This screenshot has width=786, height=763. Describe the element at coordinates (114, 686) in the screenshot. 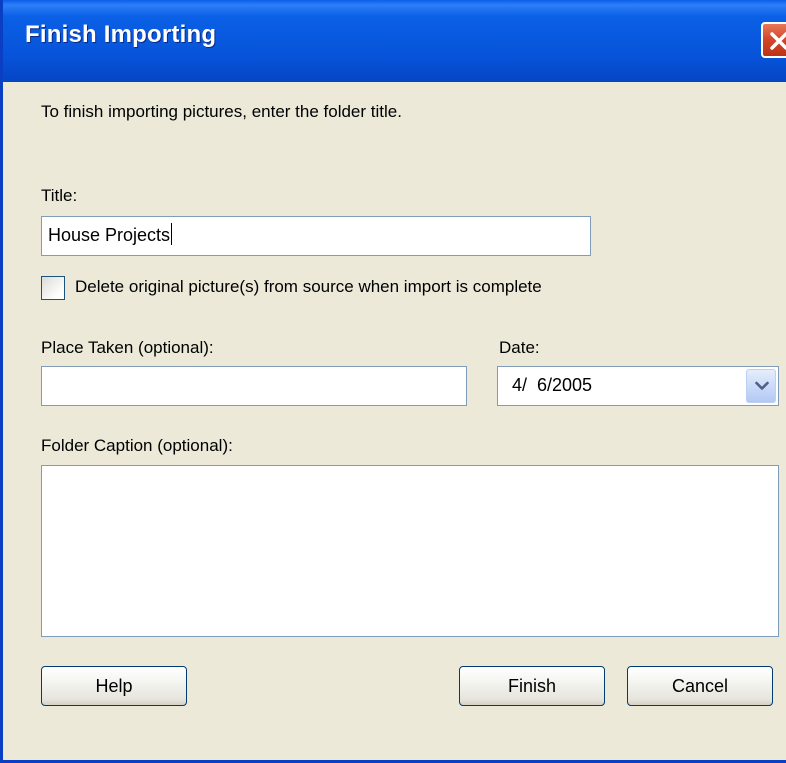

I see `help-button: Help` at that location.